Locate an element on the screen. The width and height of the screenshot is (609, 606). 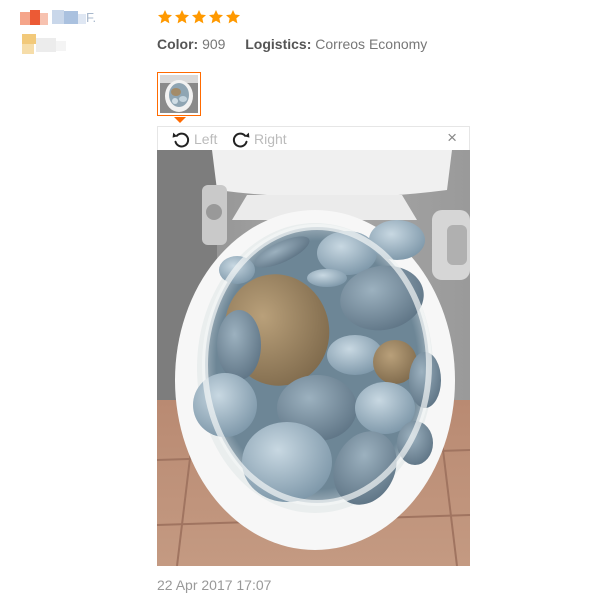
thumbnail-selected-caret is located at coordinates (180, 120).